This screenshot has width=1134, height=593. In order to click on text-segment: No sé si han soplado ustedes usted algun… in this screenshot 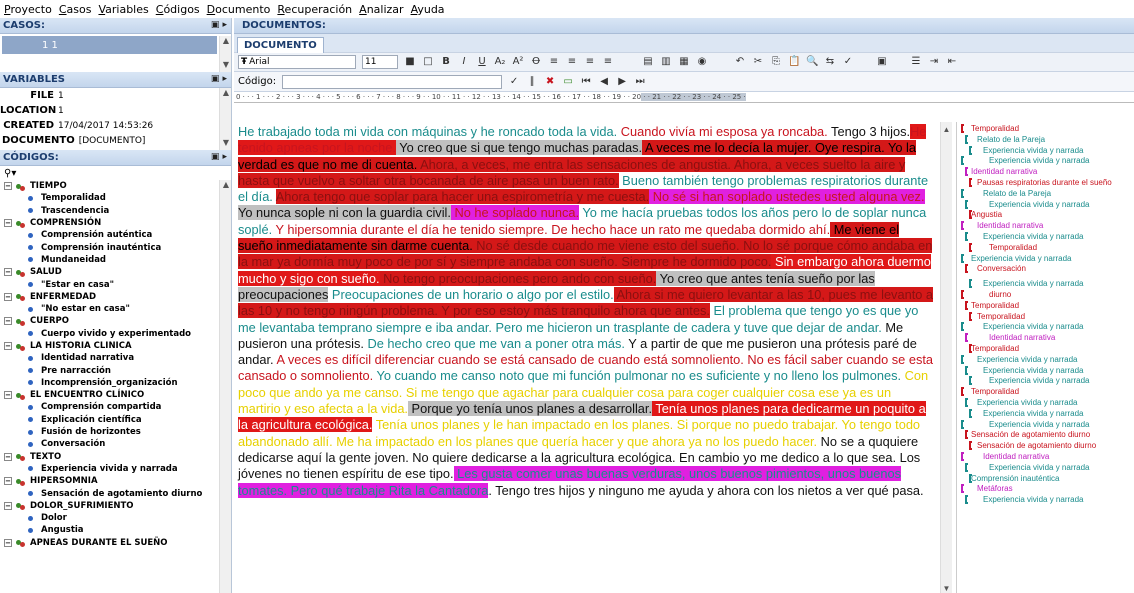, I will do `click(787, 197)`.